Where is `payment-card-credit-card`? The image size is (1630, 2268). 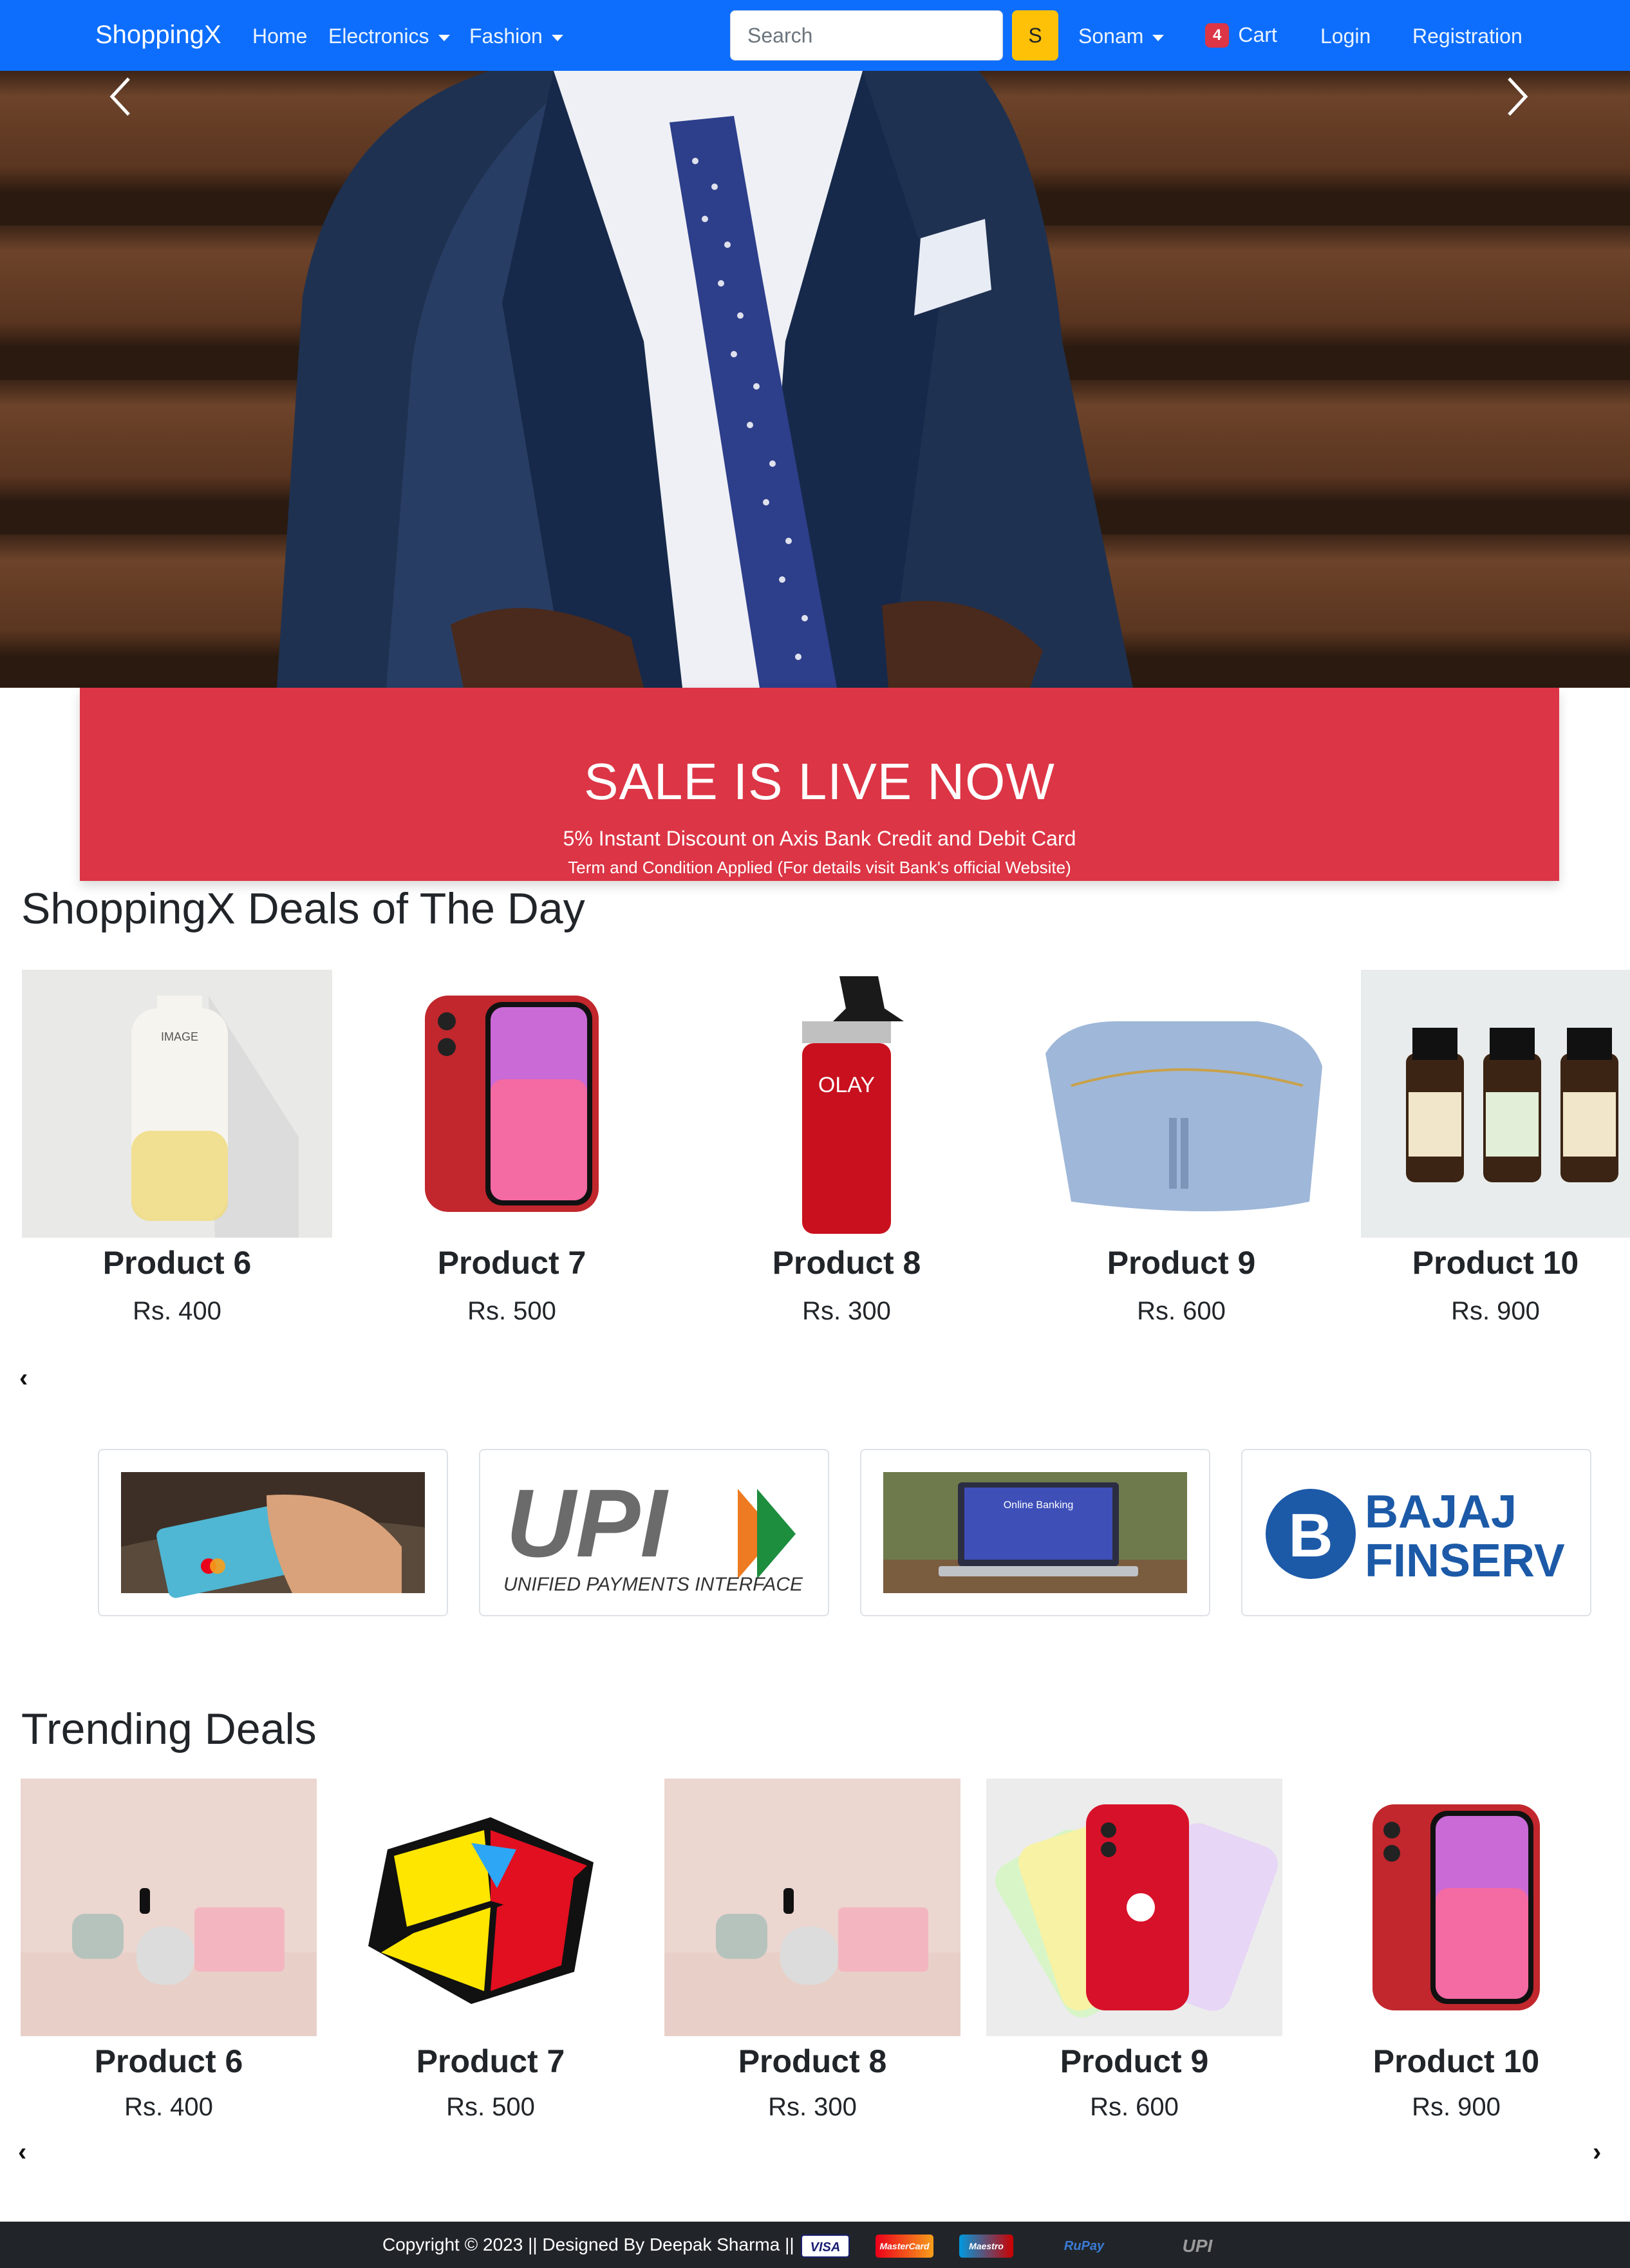
payment-card-credit-card is located at coordinates (273, 1532).